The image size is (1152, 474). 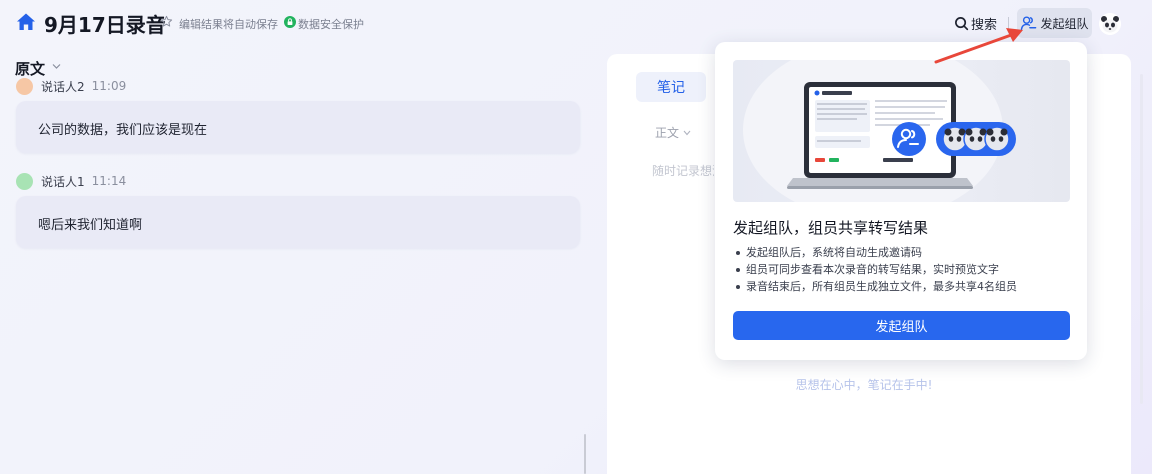 I want to click on user-avatar, so click(x=1110, y=24).